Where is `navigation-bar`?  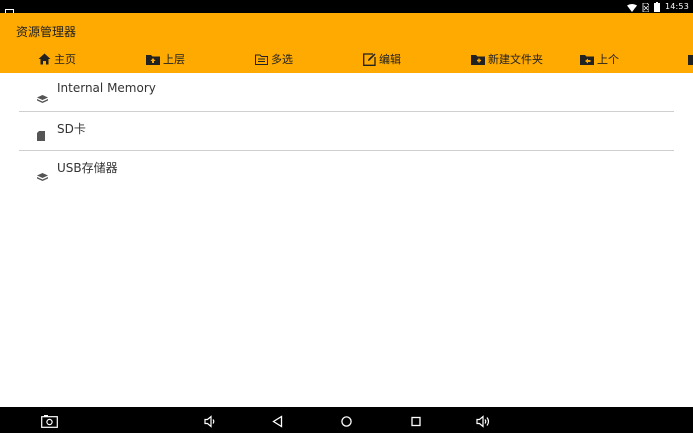 navigation-bar is located at coordinates (346, 420).